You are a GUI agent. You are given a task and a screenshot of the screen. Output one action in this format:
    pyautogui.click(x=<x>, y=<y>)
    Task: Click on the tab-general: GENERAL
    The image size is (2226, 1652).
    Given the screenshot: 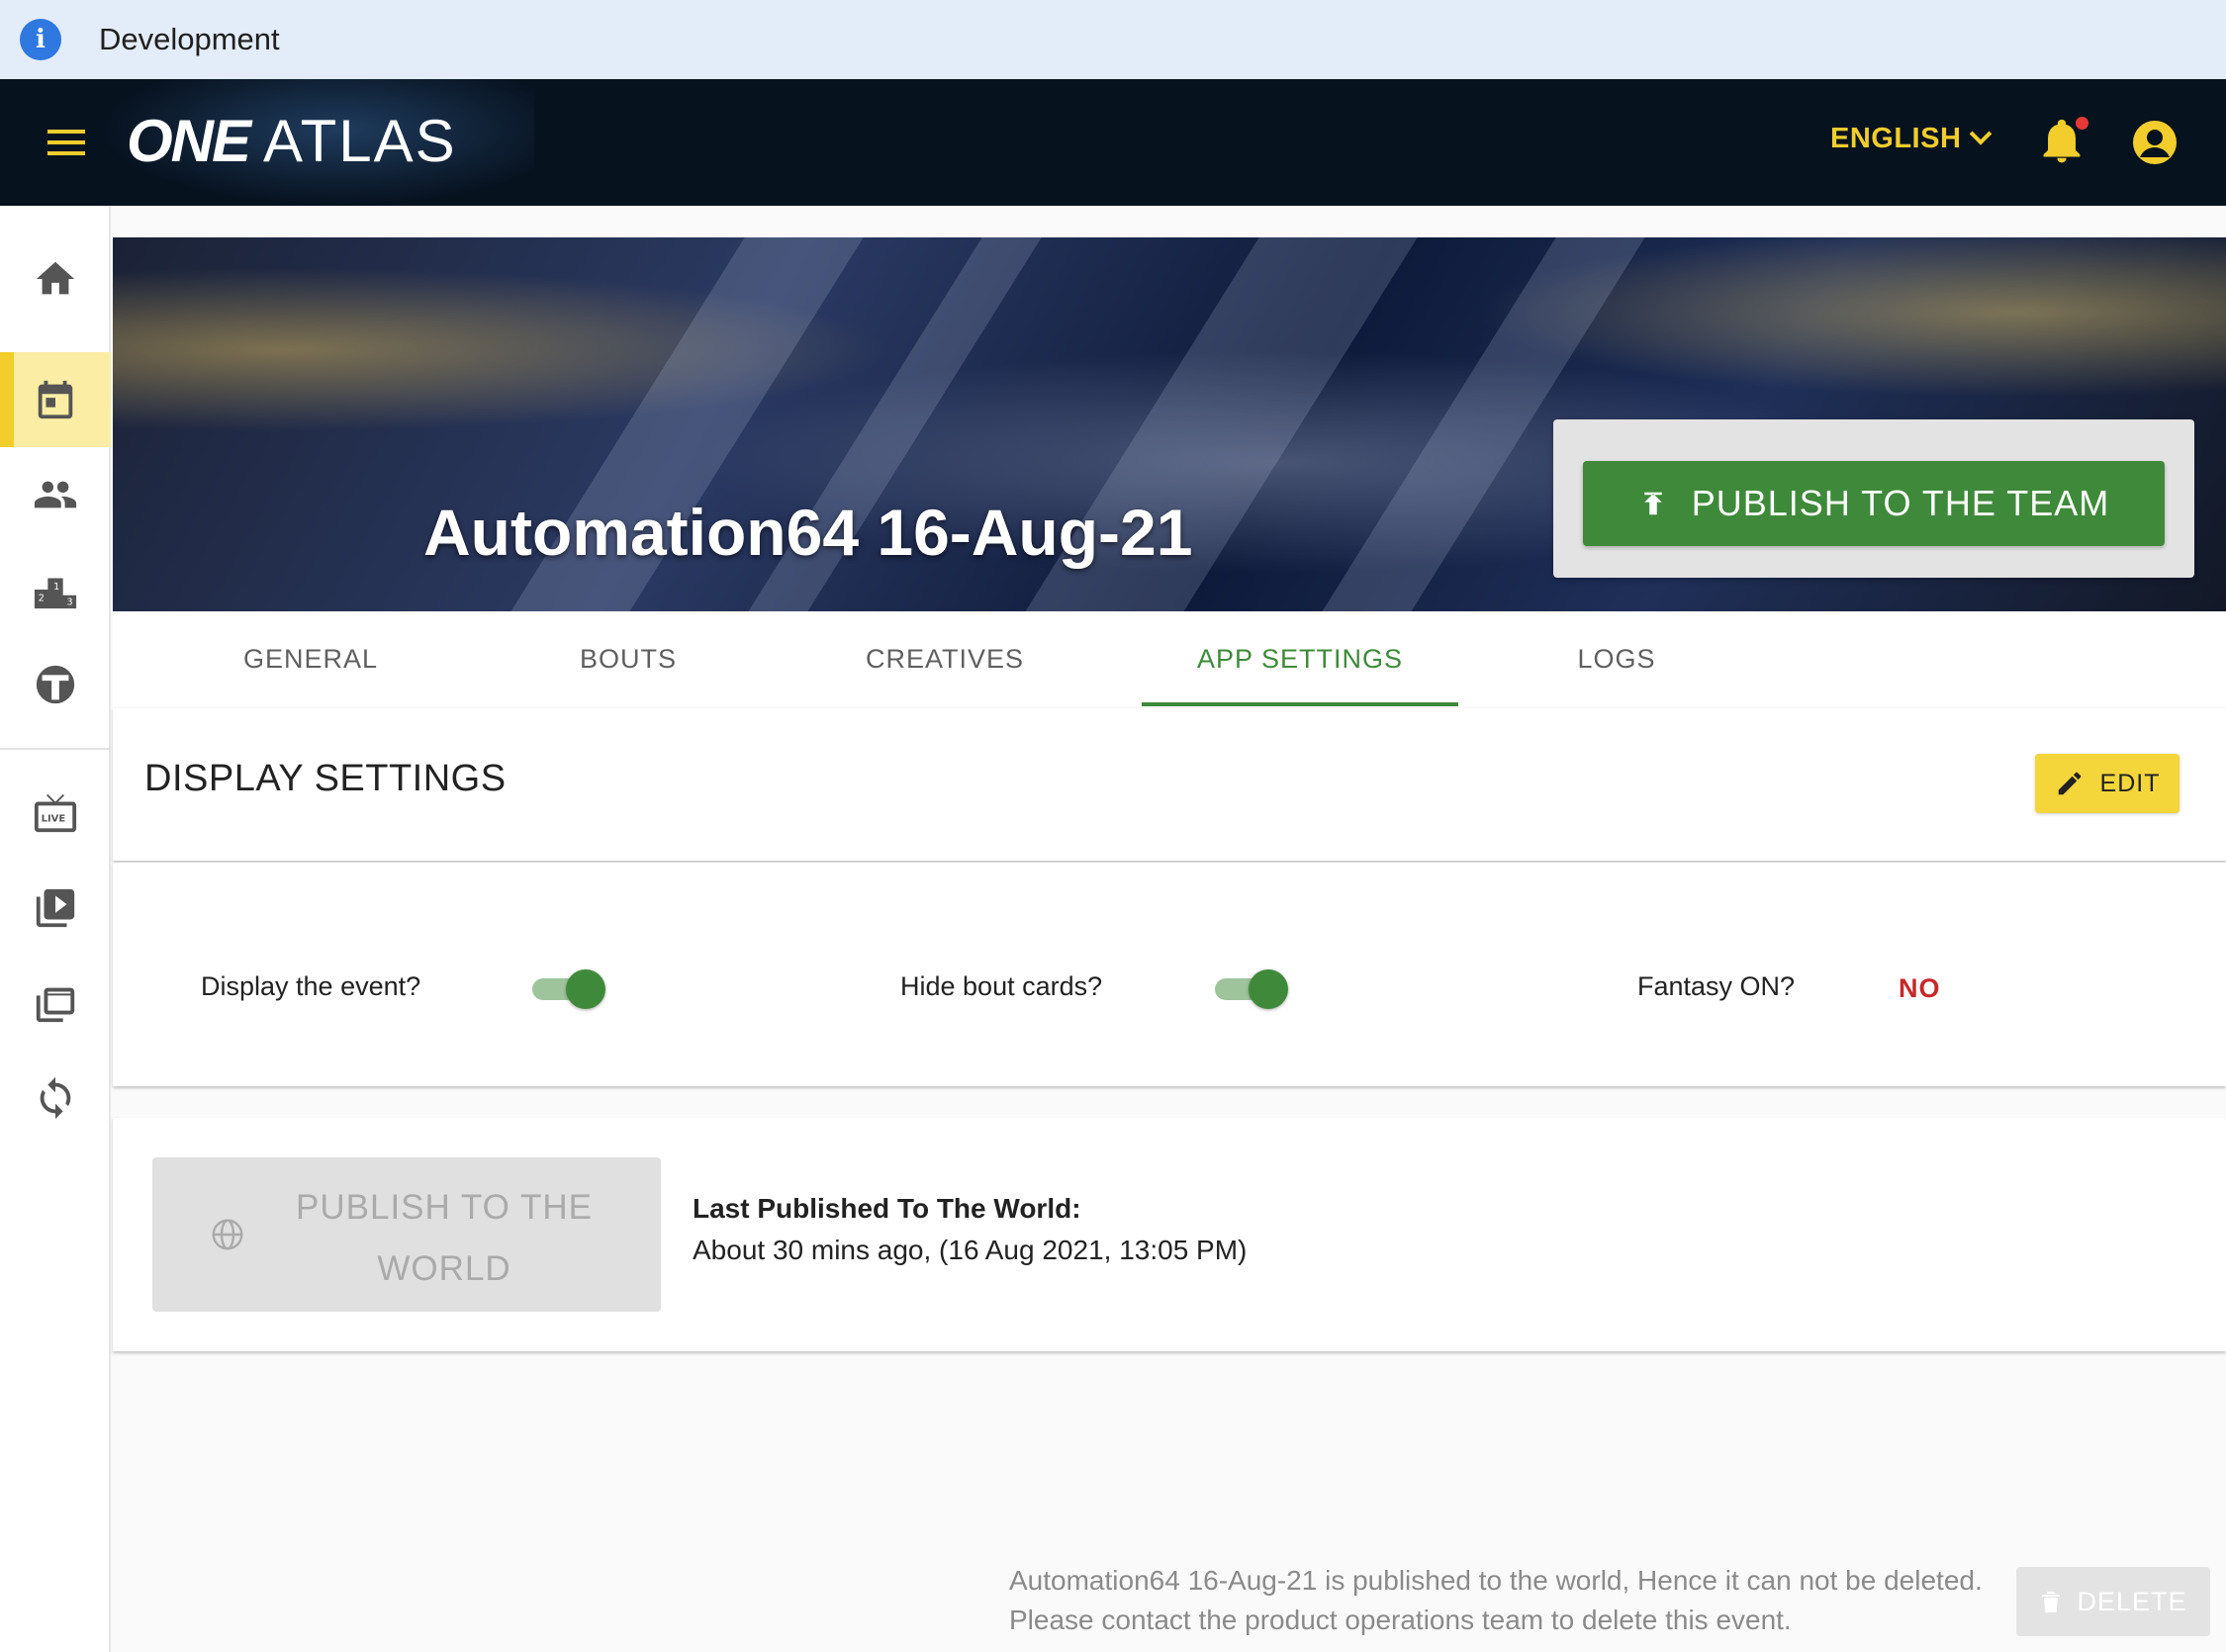 What is the action you would take?
    pyautogui.click(x=310, y=658)
    